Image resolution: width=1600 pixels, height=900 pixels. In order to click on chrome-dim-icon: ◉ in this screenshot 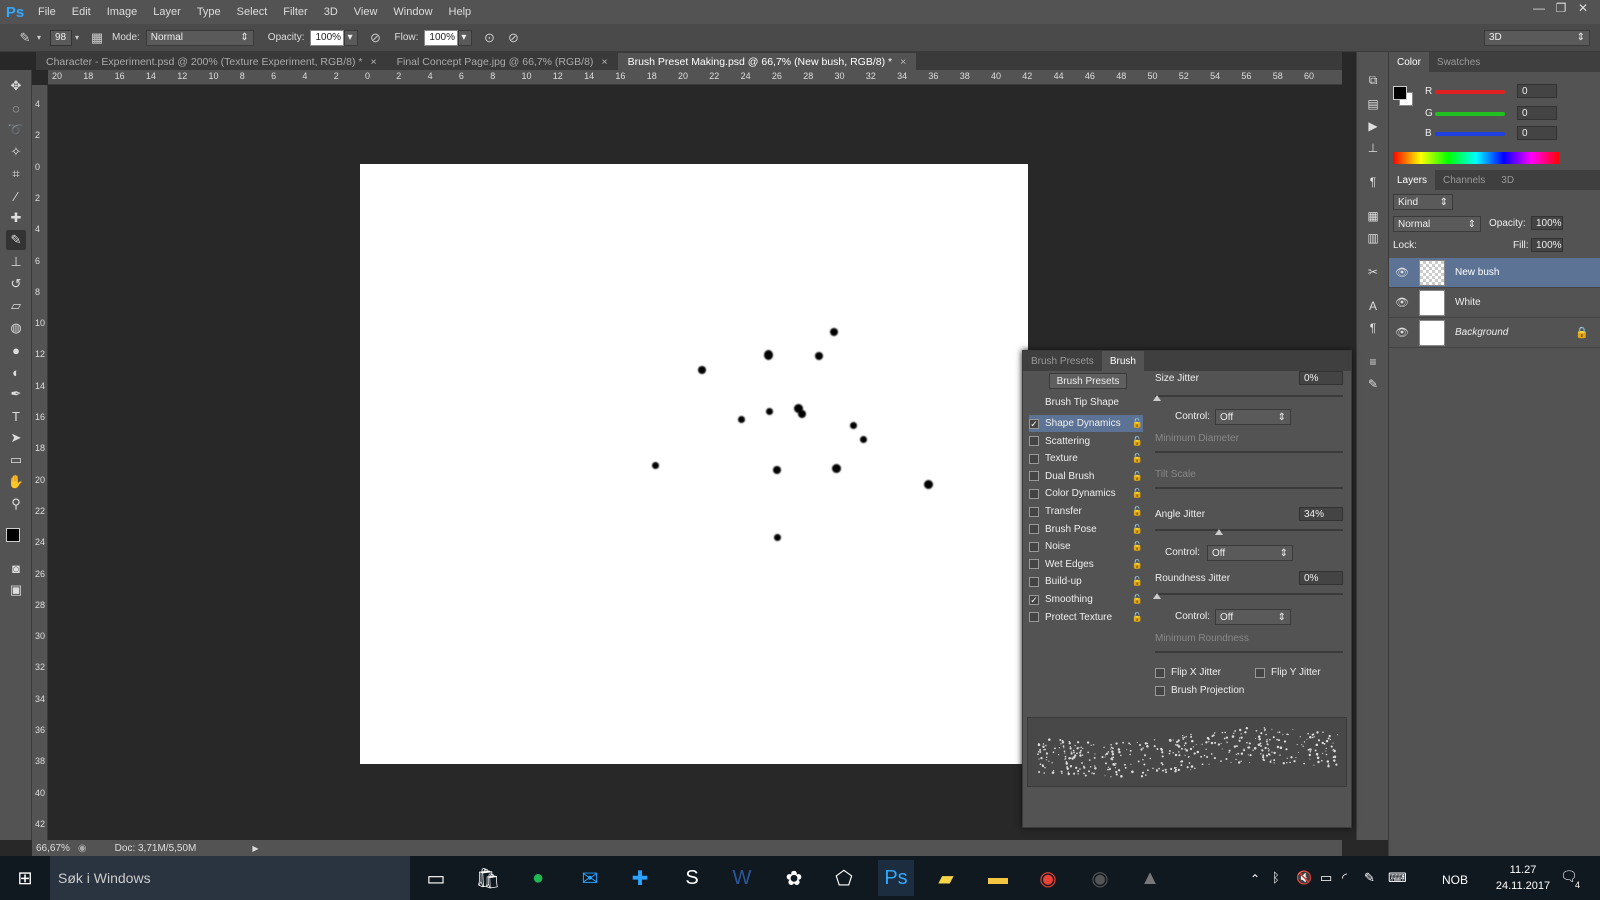, I will do `click(1100, 878)`.